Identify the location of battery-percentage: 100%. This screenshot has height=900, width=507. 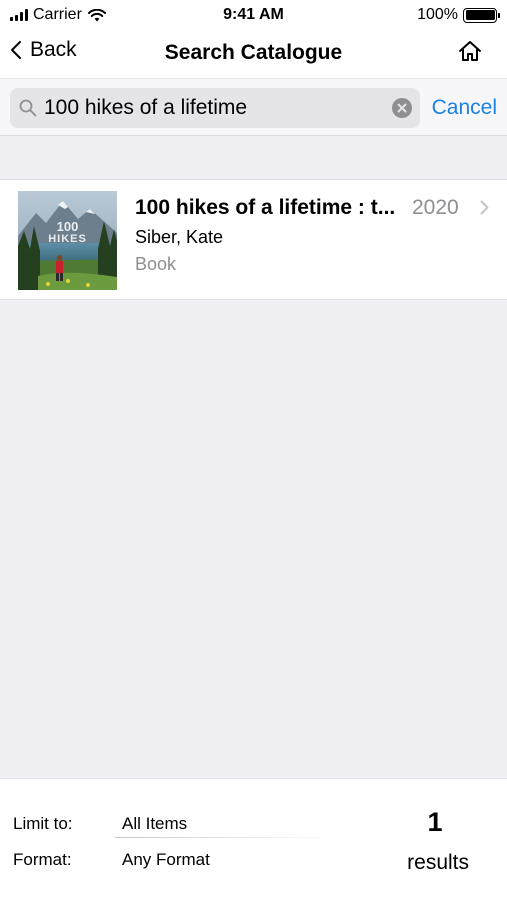
(437, 14).